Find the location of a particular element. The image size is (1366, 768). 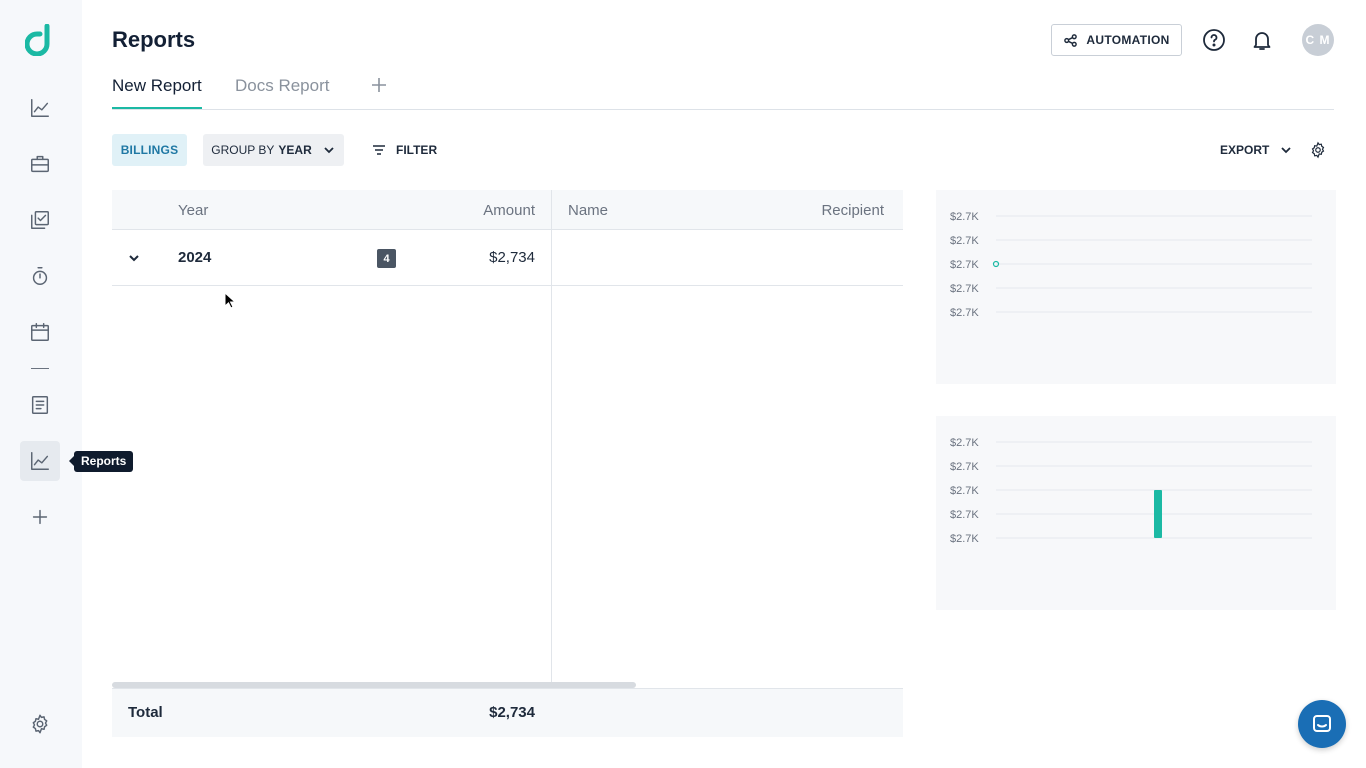

bar is located at coordinates (1158, 514).